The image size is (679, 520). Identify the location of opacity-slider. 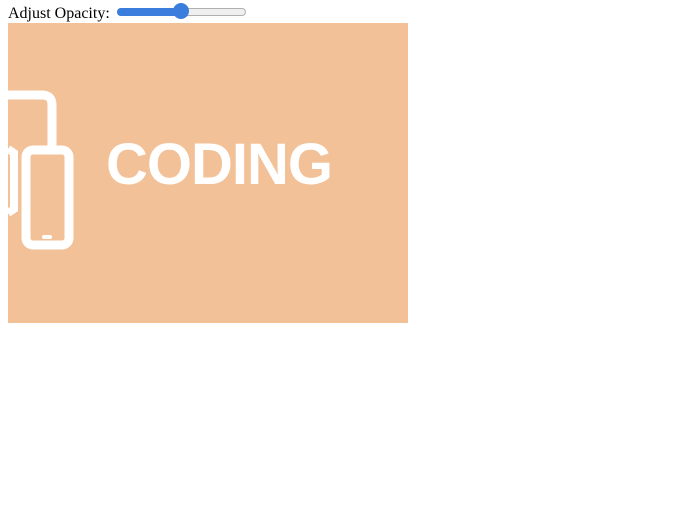
(181, 11).